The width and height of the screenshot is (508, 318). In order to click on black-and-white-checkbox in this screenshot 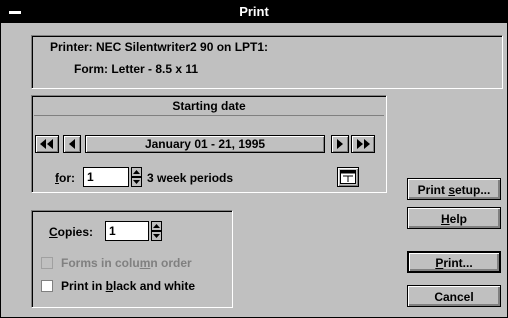, I will do `click(47, 286)`.